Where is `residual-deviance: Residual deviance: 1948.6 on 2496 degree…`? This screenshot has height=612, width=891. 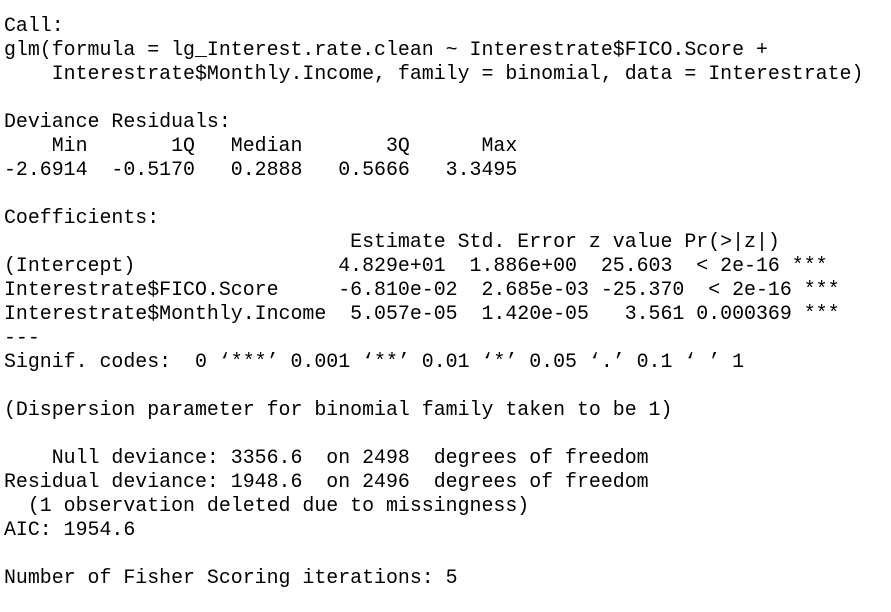
residual-deviance: Residual deviance: 1948.6 on 2496 degree… is located at coordinates (326, 481).